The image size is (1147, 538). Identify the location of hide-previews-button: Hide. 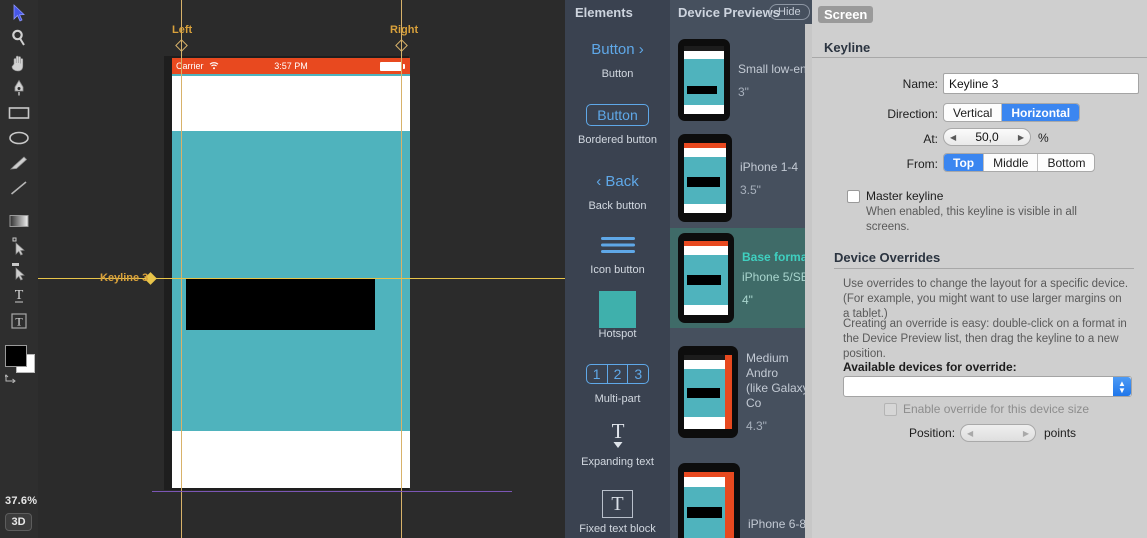
(789, 12).